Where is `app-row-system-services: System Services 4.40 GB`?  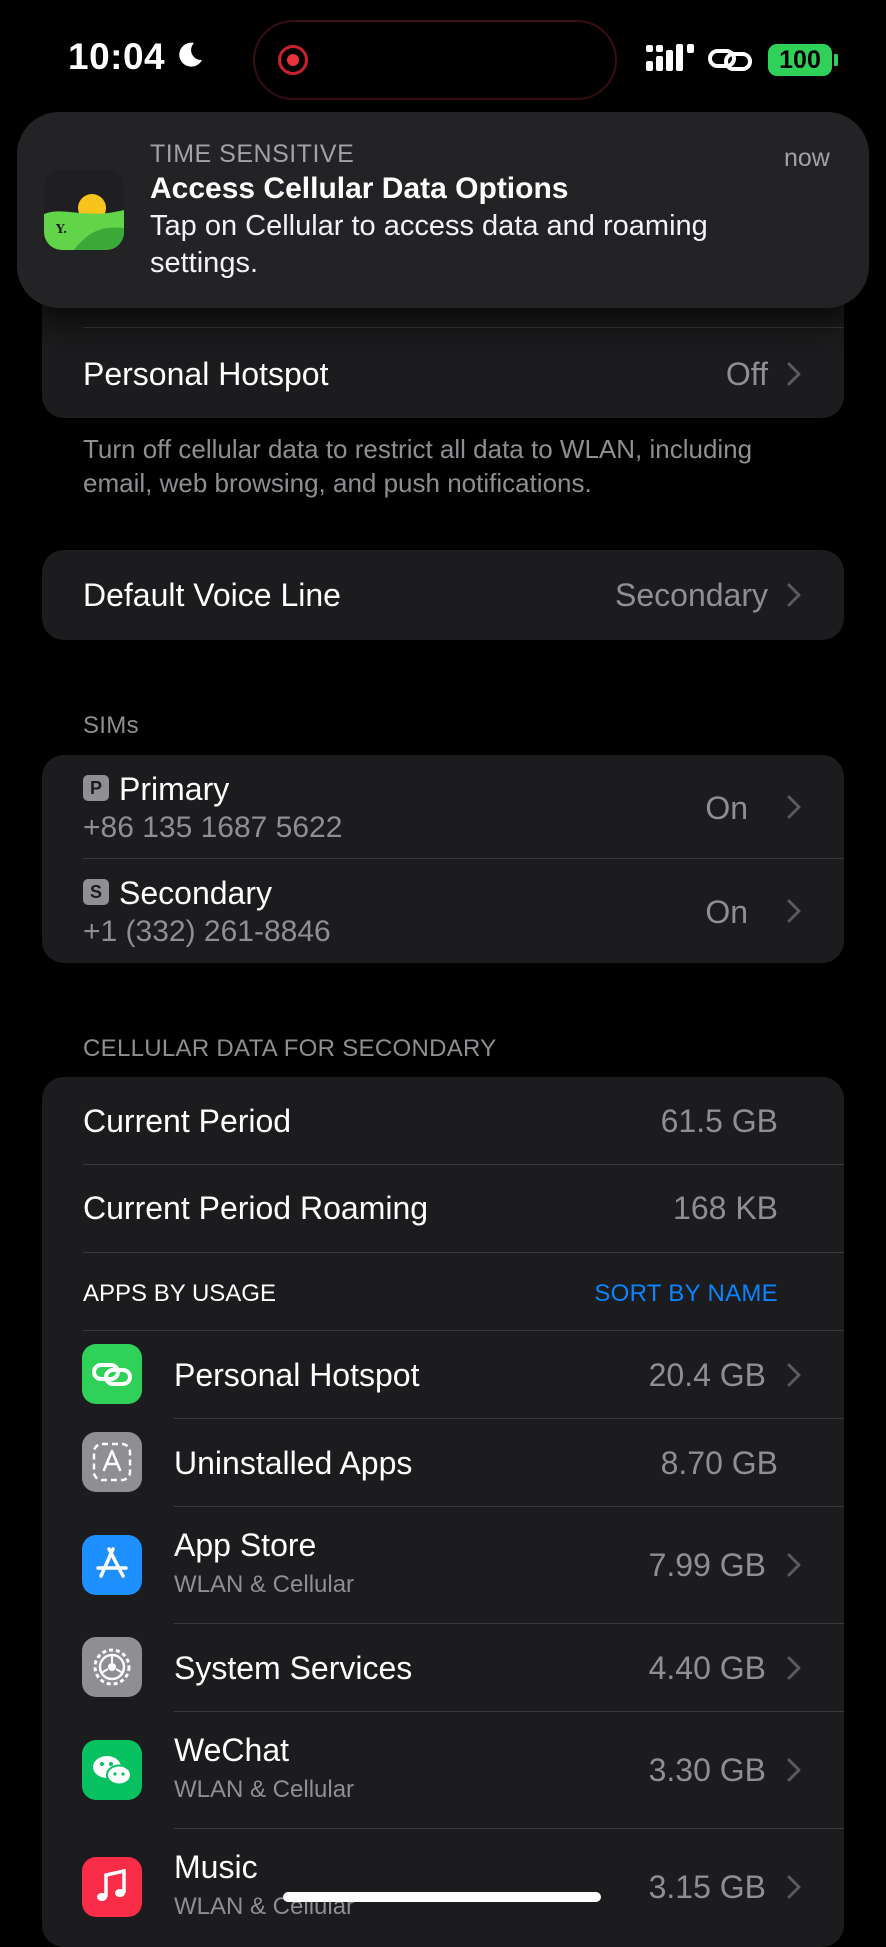
app-row-system-services: System Services 4.40 GB is located at coordinates (443, 1667).